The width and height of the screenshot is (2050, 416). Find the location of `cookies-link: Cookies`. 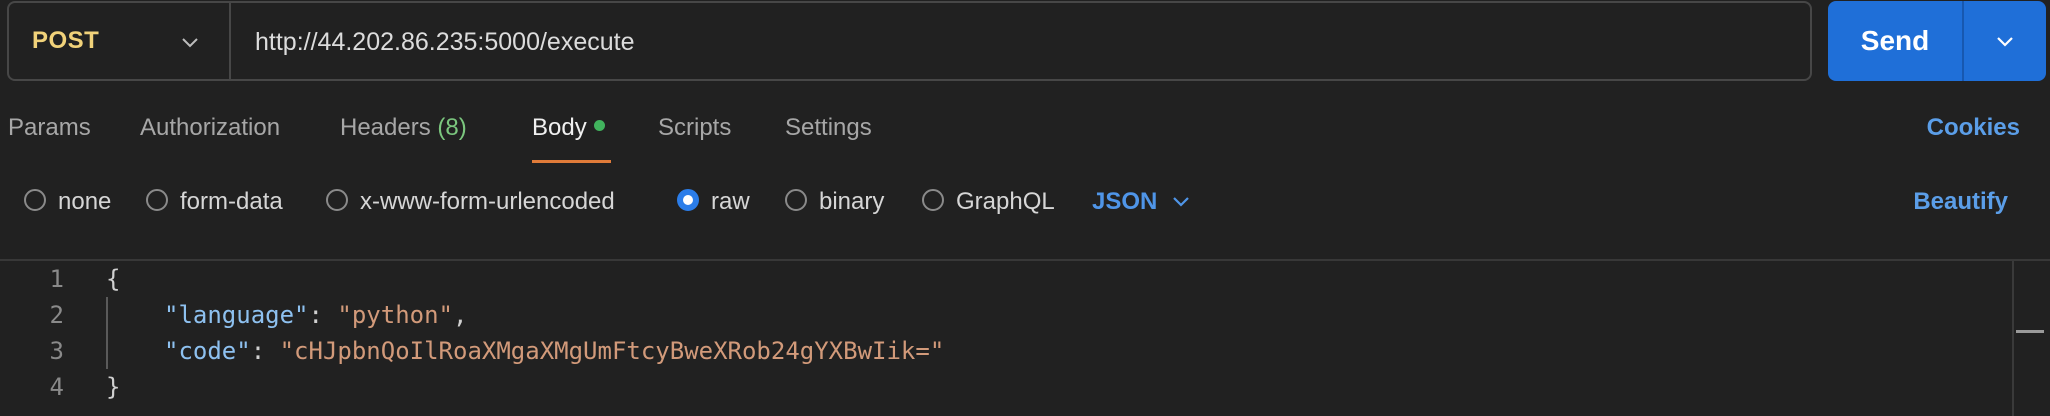

cookies-link: Cookies is located at coordinates (1973, 128).